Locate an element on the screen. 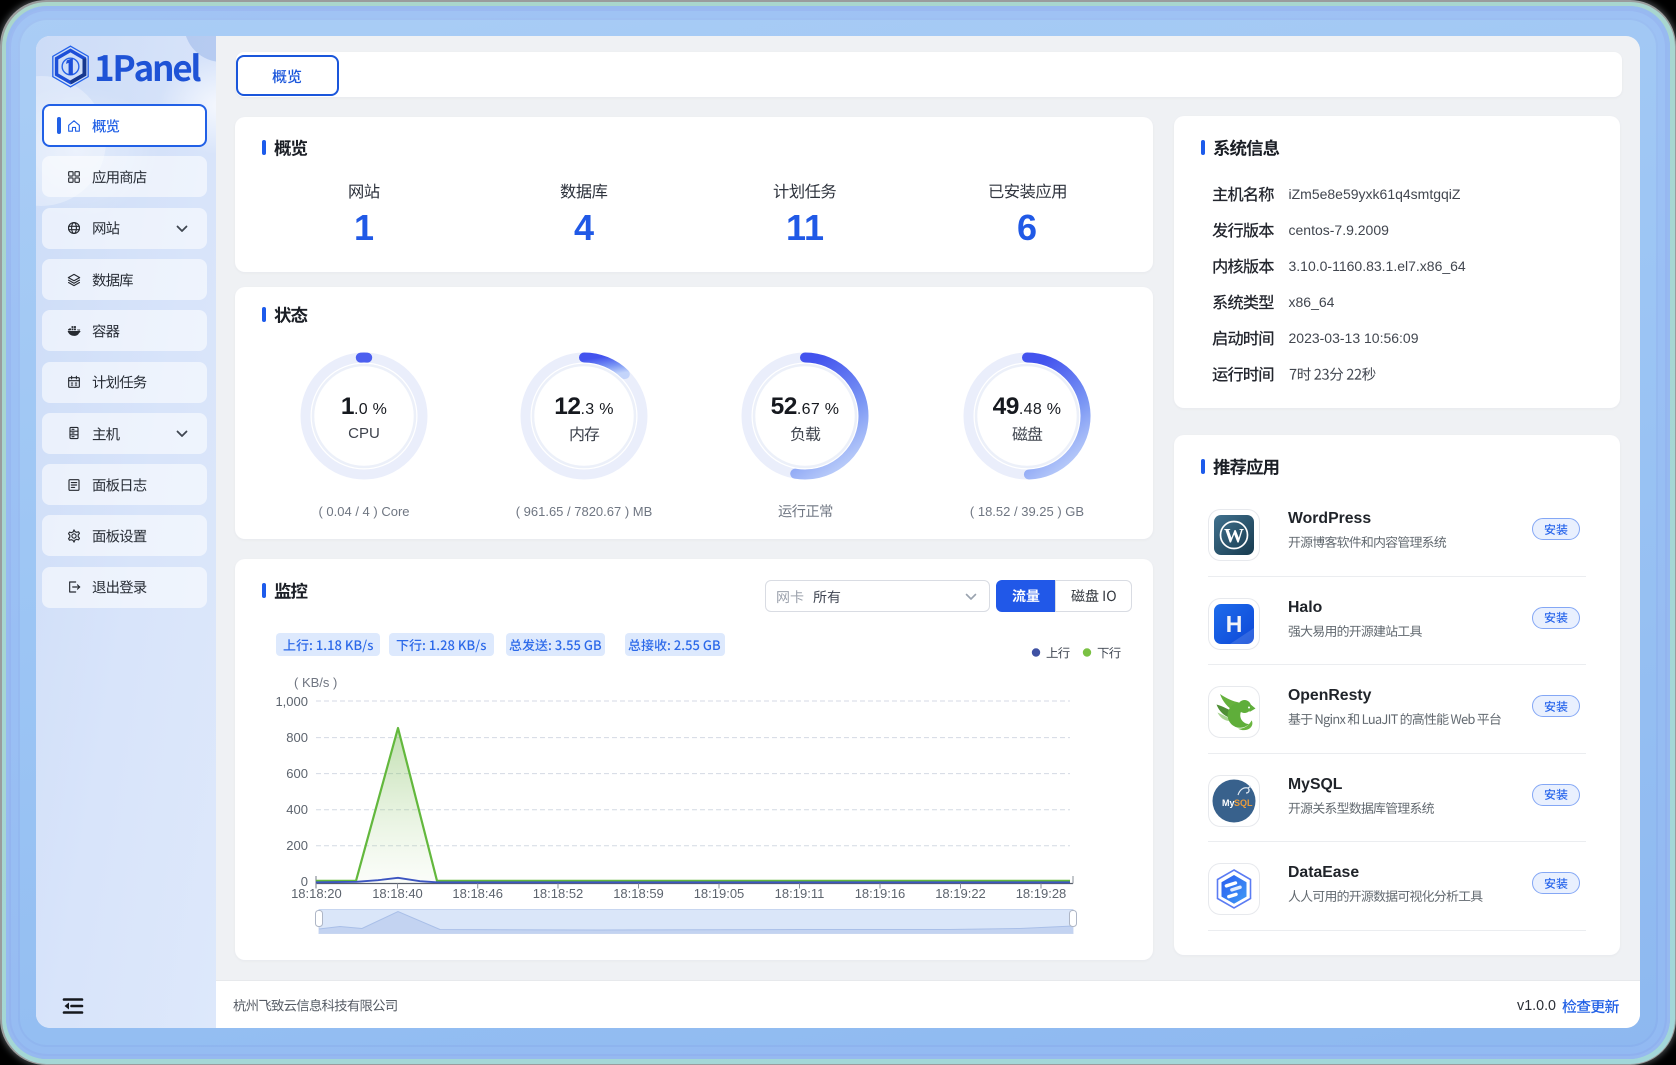 The height and width of the screenshot is (1065, 1676). svg-text: My is located at coordinates (1228, 803).